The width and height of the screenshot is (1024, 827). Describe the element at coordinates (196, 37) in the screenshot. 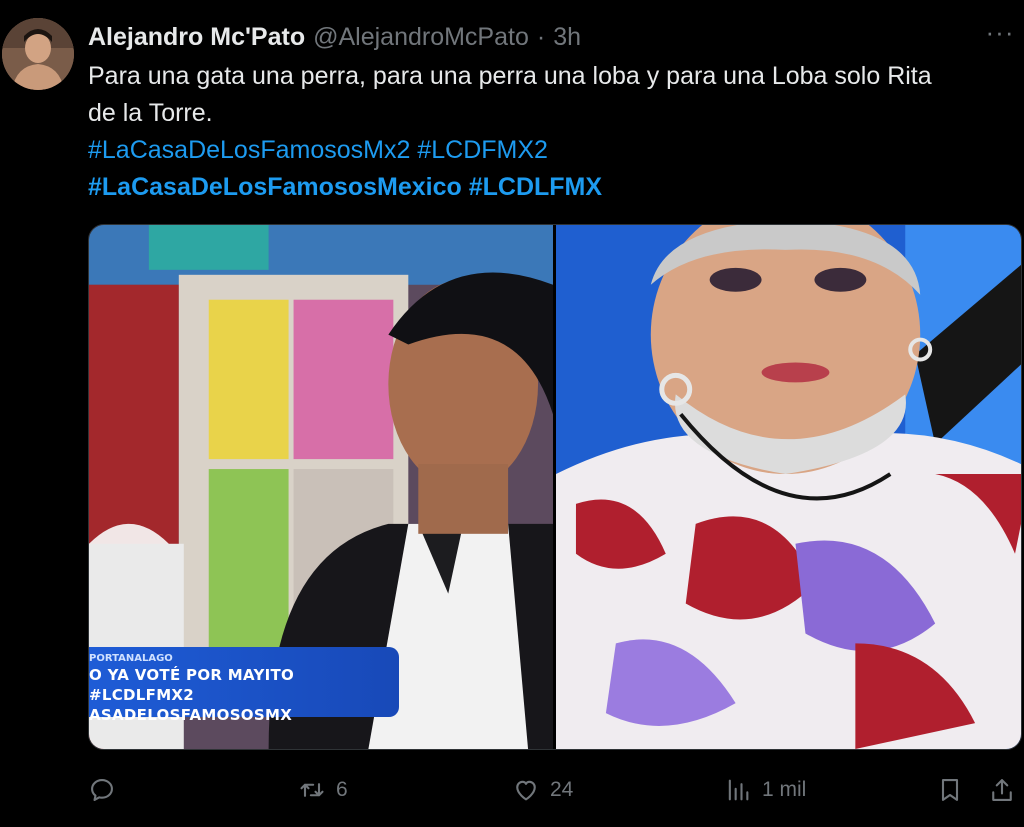

I see `display-name: Alejandro Mc'Pato` at that location.